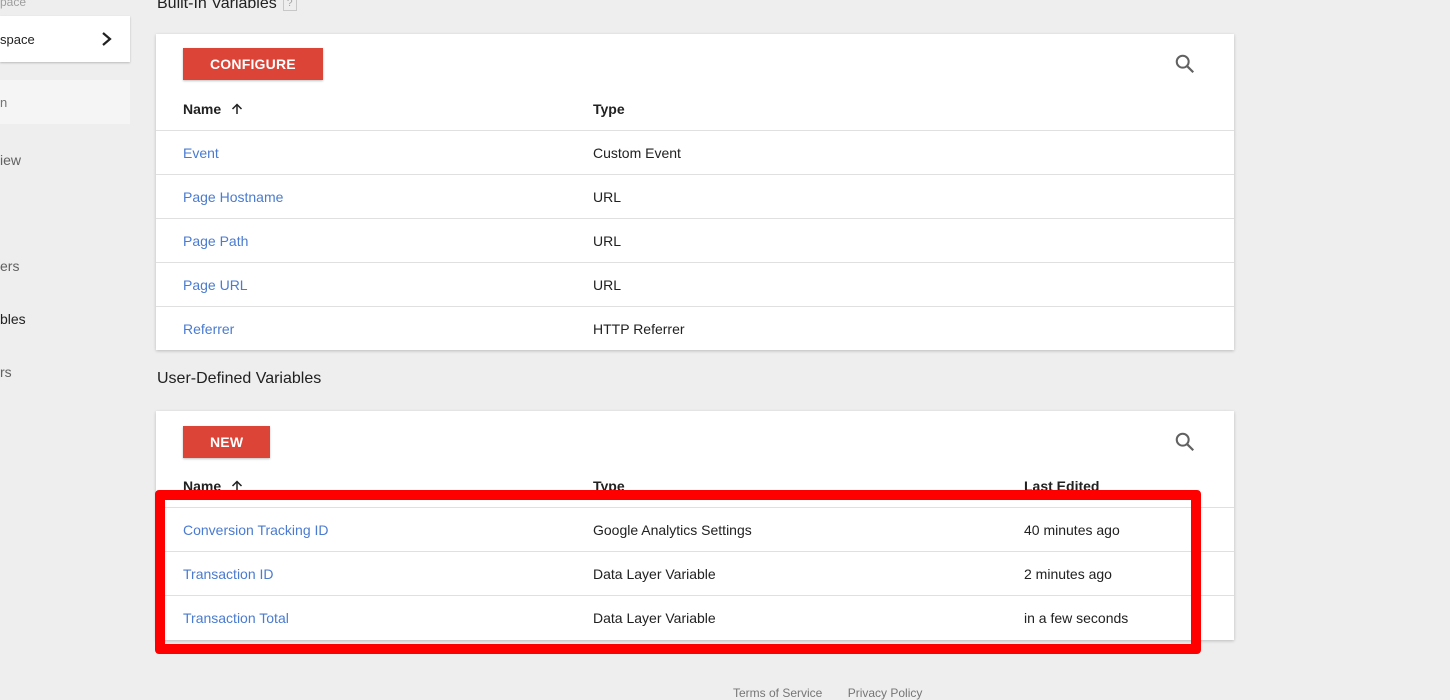 Image resolution: width=1450 pixels, height=700 pixels. I want to click on sidebar-item-folders: rs, so click(6, 372).